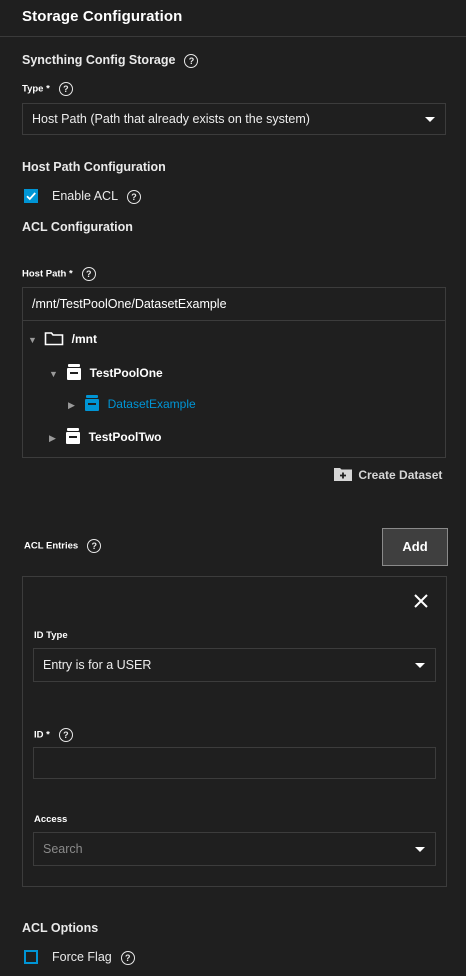  I want to click on create-dataset-button: Create Dataset, so click(387, 474).